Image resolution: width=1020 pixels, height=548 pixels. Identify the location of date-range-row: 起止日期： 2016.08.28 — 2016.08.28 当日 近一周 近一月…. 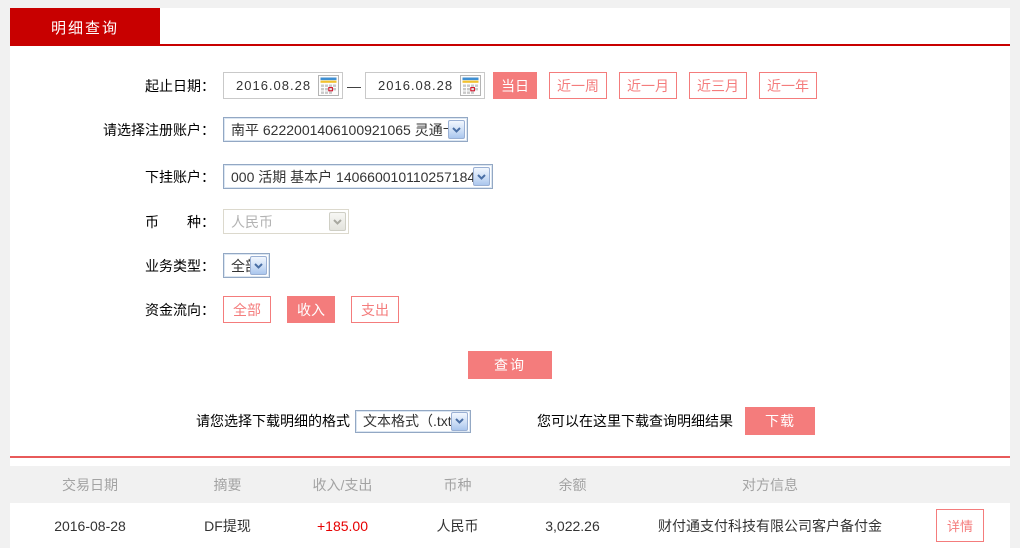
(510, 85).